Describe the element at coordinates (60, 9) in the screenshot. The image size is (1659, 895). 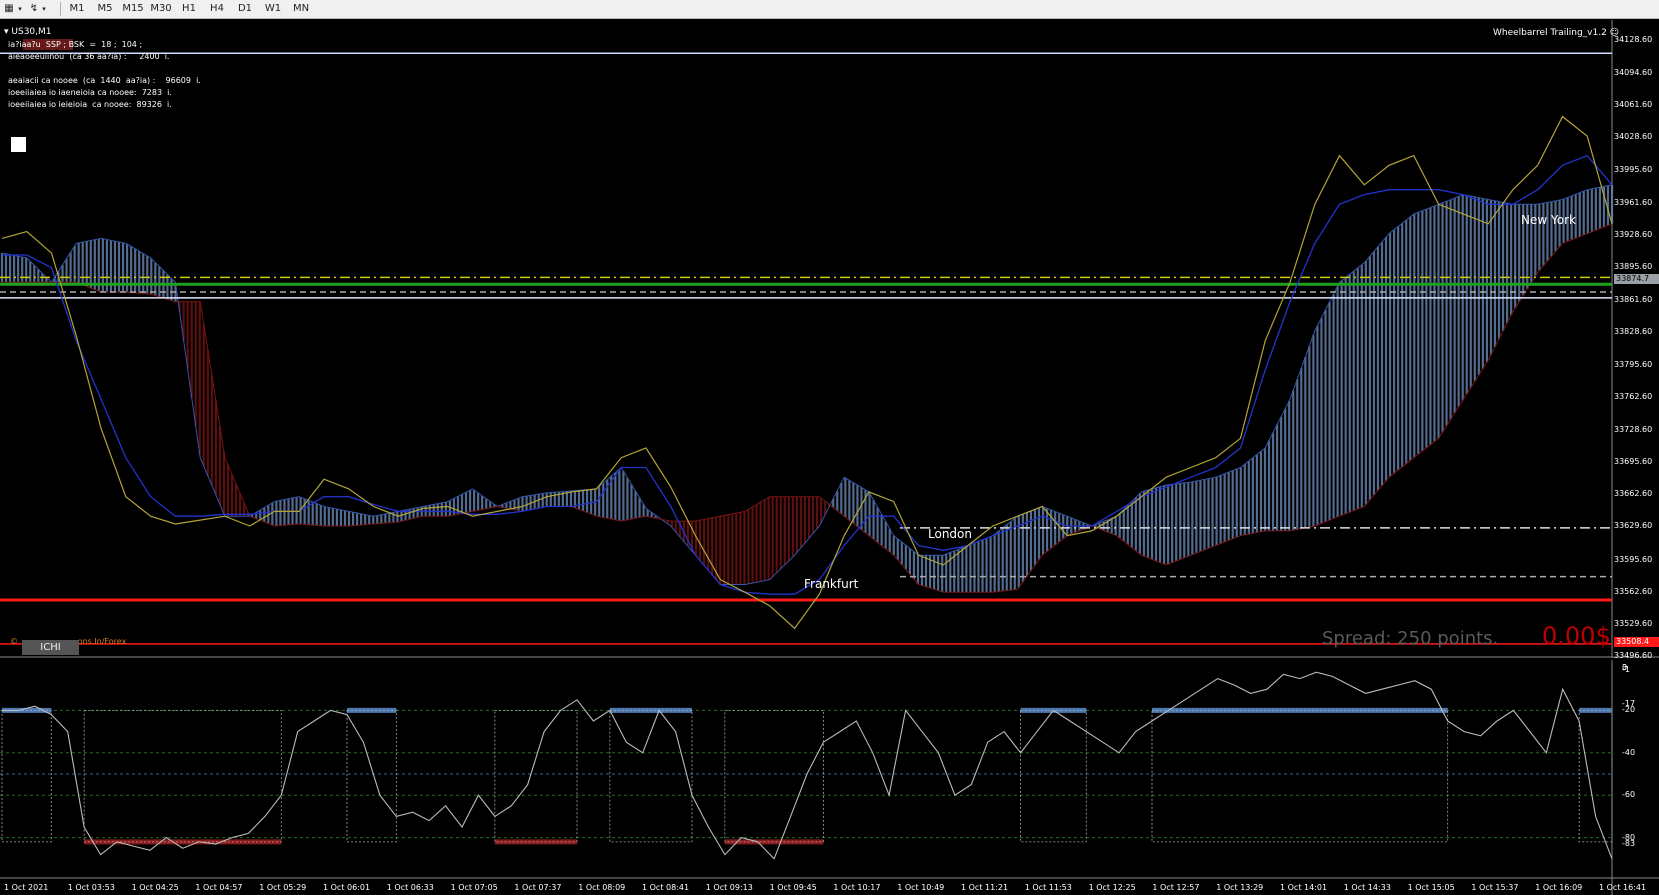
I see `toolbar-separator` at that location.